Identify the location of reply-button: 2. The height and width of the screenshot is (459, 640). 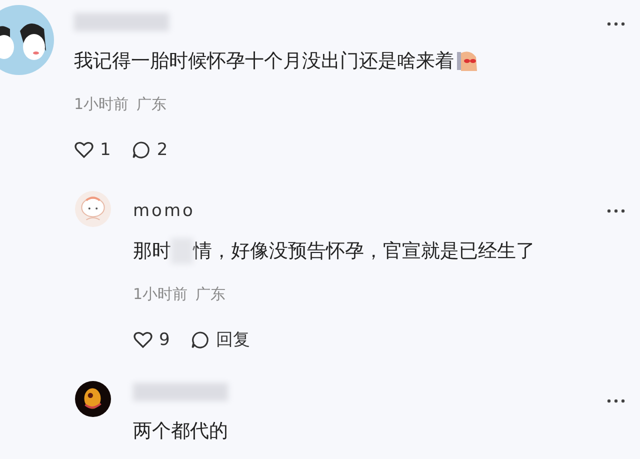
(149, 150).